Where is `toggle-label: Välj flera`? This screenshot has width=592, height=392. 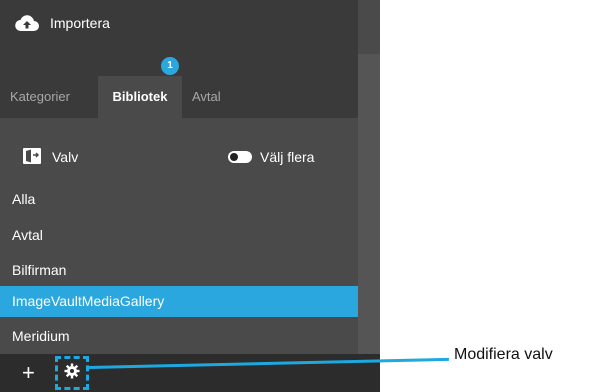 toggle-label: Välj flera is located at coordinates (287, 157).